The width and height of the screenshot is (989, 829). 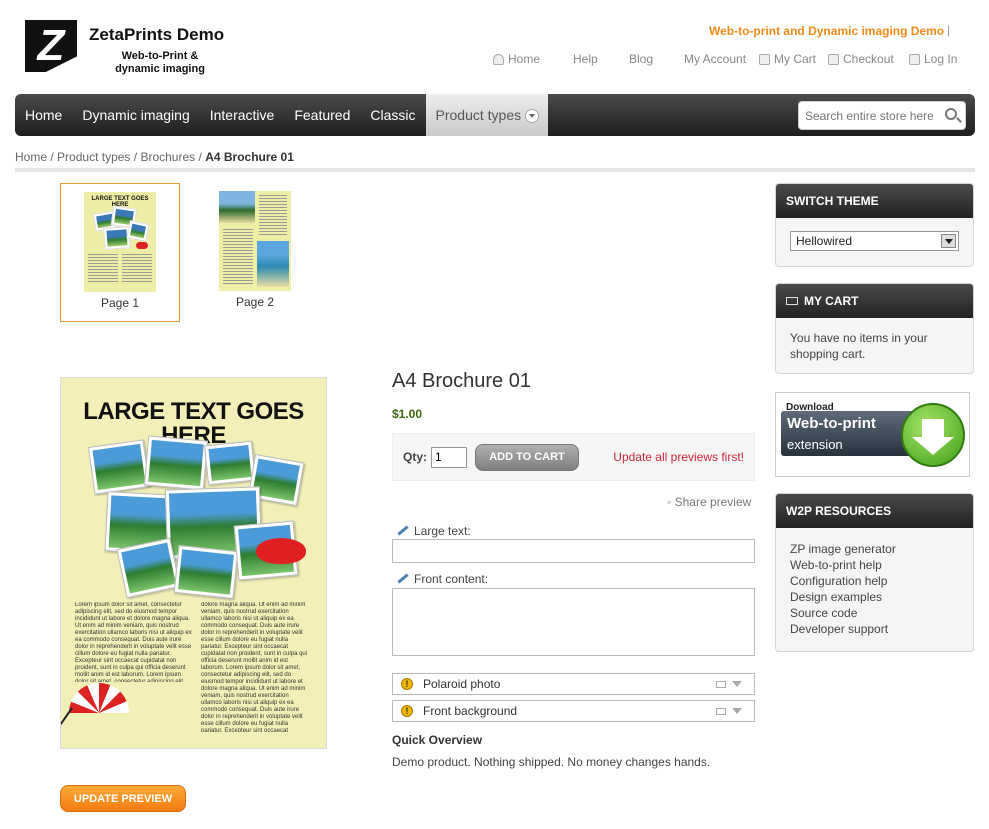 What do you see at coordinates (392, 115) in the screenshot?
I see `nav-classic: Classic` at bounding box center [392, 115].